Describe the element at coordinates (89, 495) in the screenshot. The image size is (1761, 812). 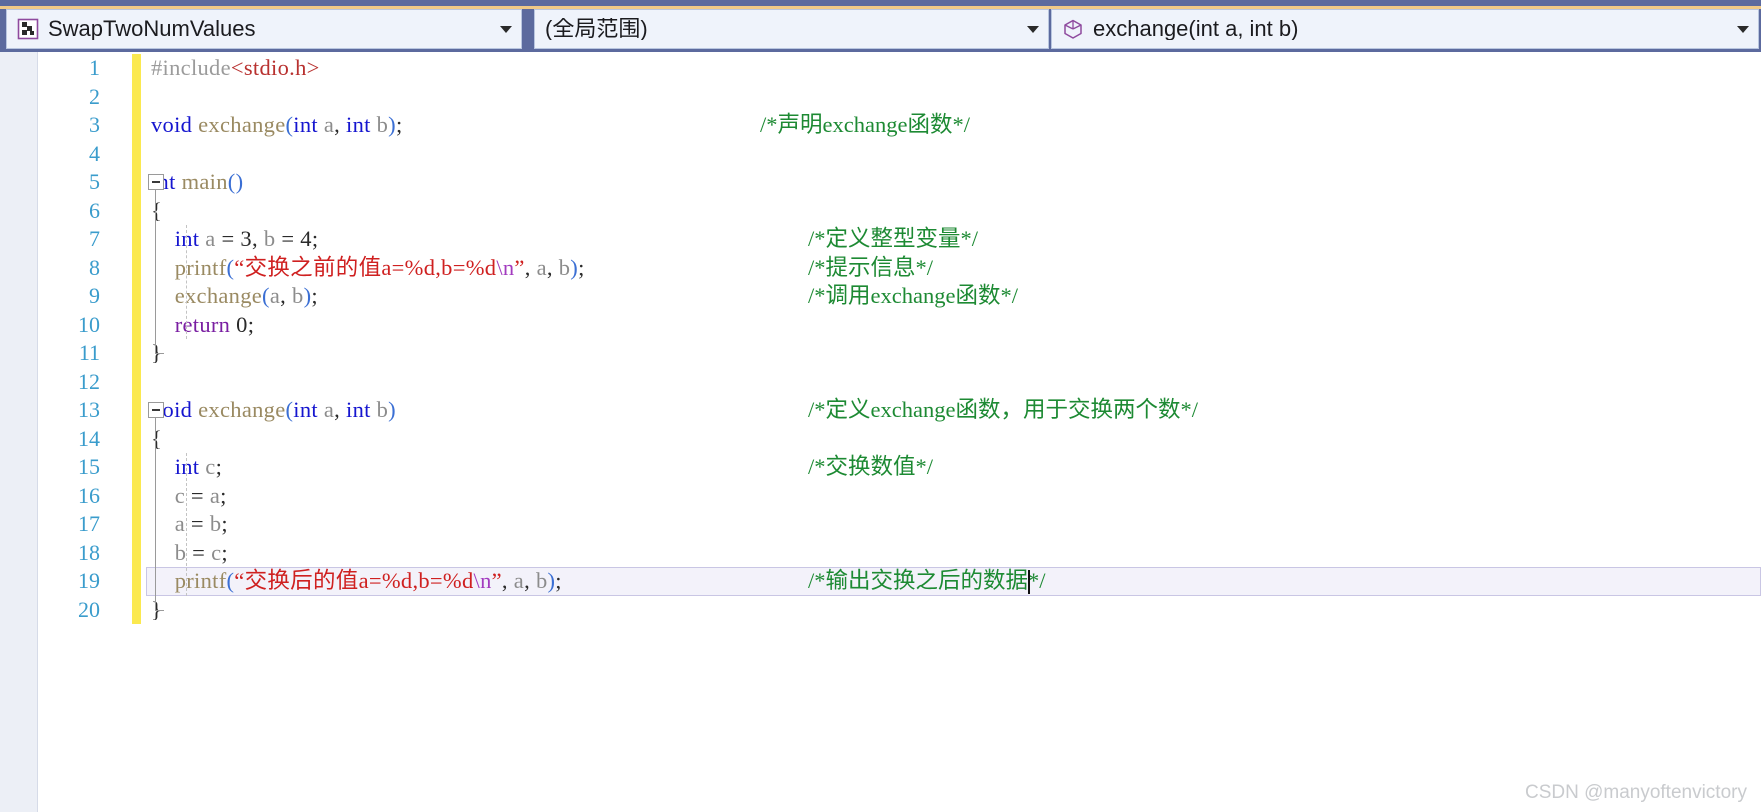
I see `line-number: 16` at that location.